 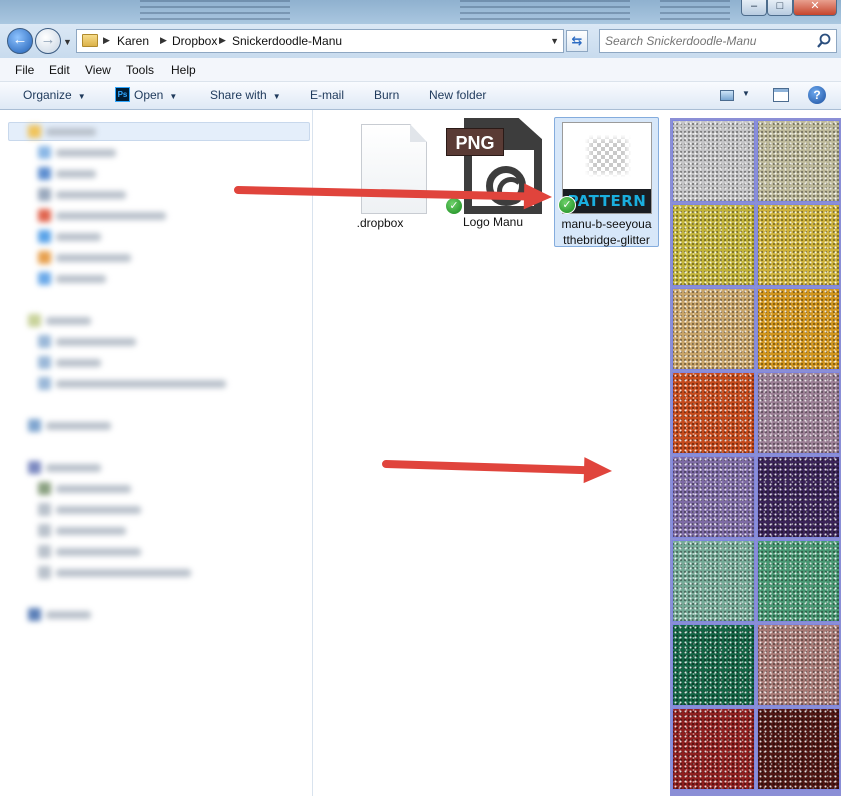 What do you see at coordinates (24, 70) in the screenshot?
I see `menu-file: File` at bounding box center [24, 70].